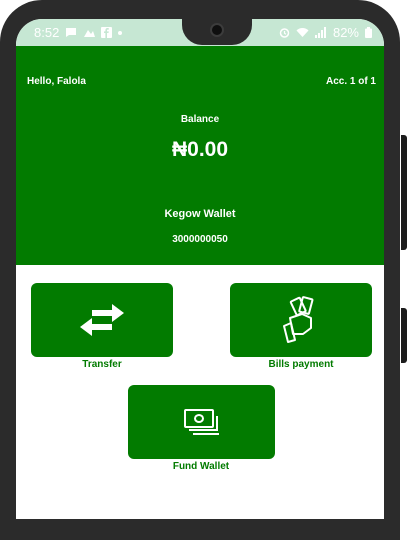  Describe the element at coordinates (200, 149) in the screenshot. I see `balance-amount: ₦0.00` at that location.